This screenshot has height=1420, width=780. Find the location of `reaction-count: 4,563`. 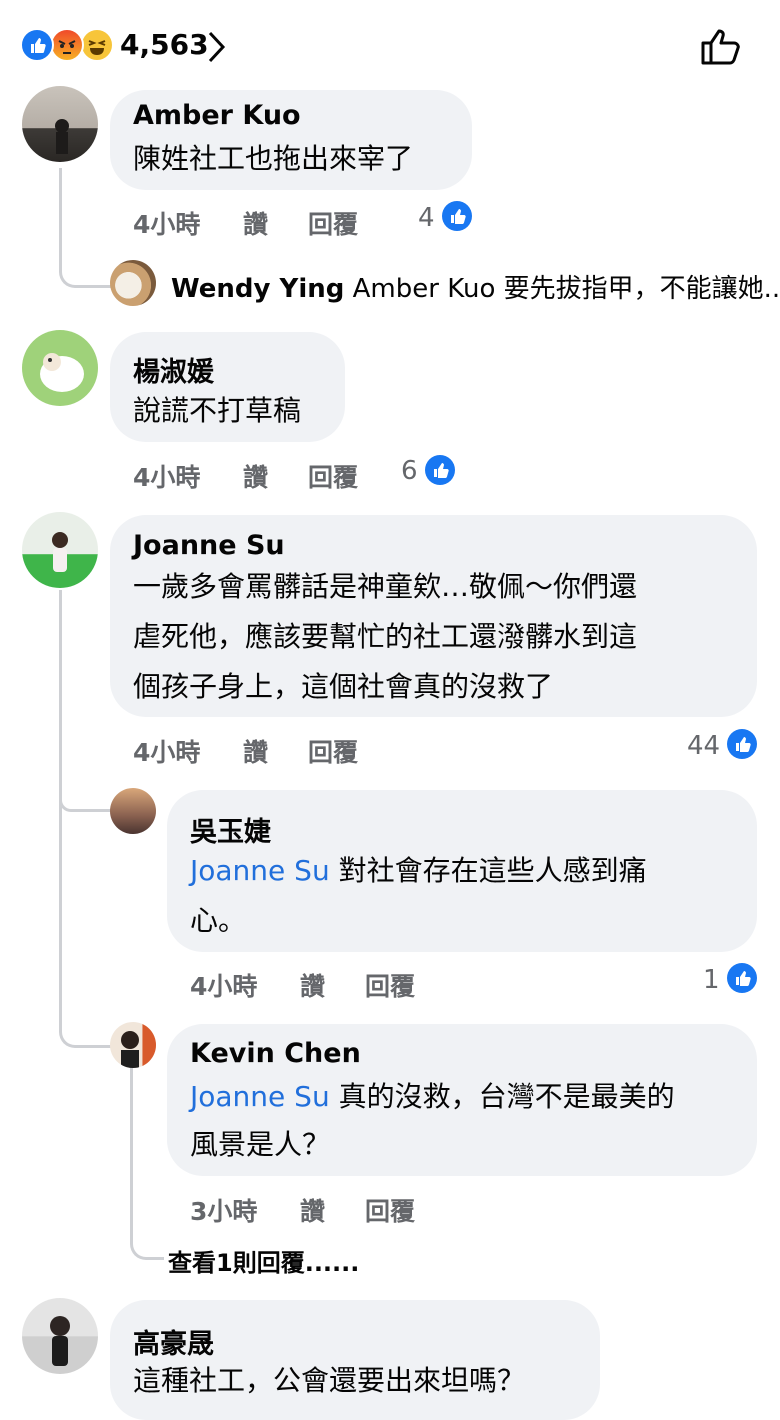

reaction-count: 4,563 is located at coordinates (164, 44).